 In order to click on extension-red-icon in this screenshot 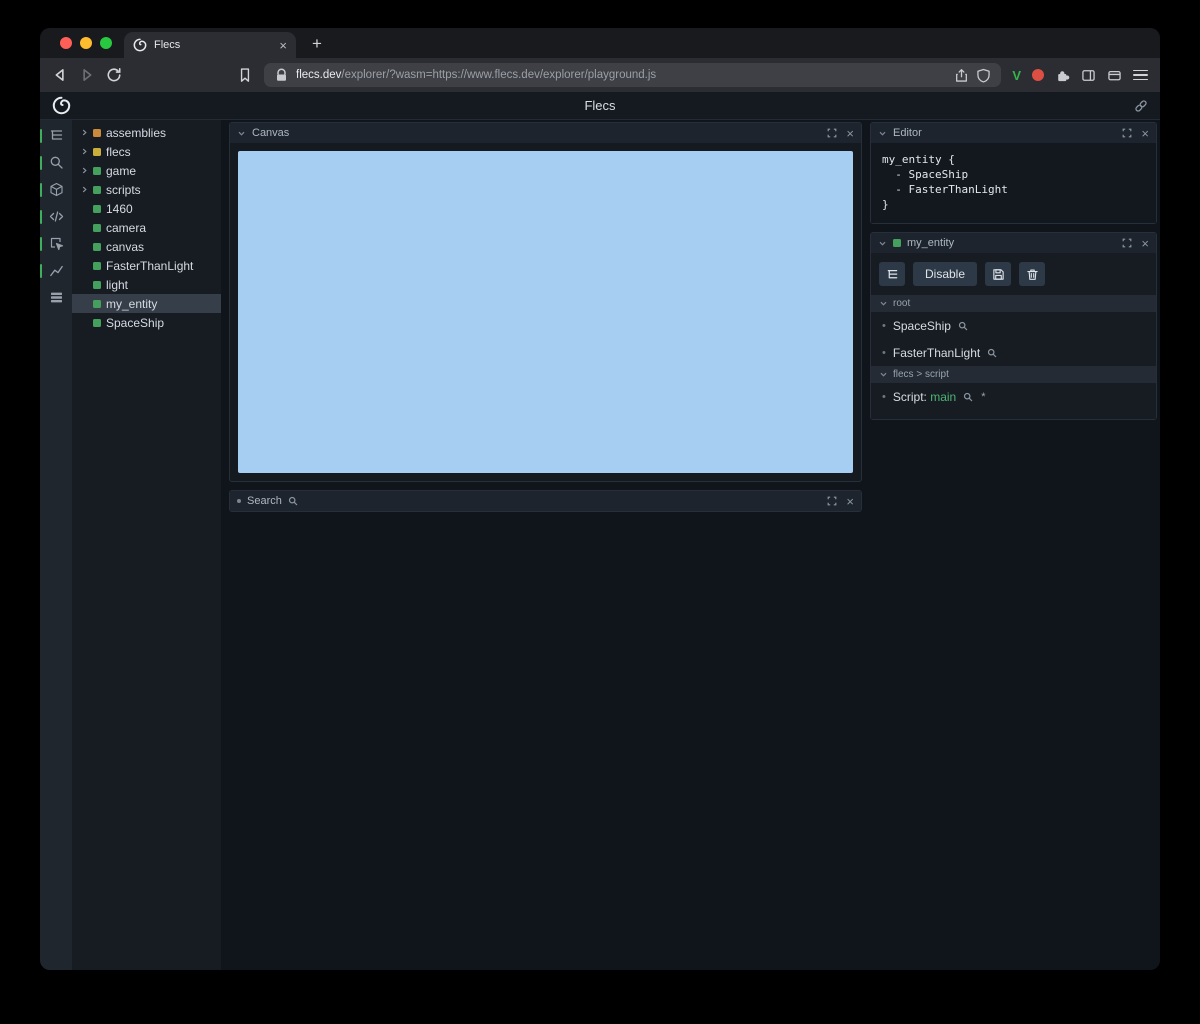, I will do `click(1038, 75)`.